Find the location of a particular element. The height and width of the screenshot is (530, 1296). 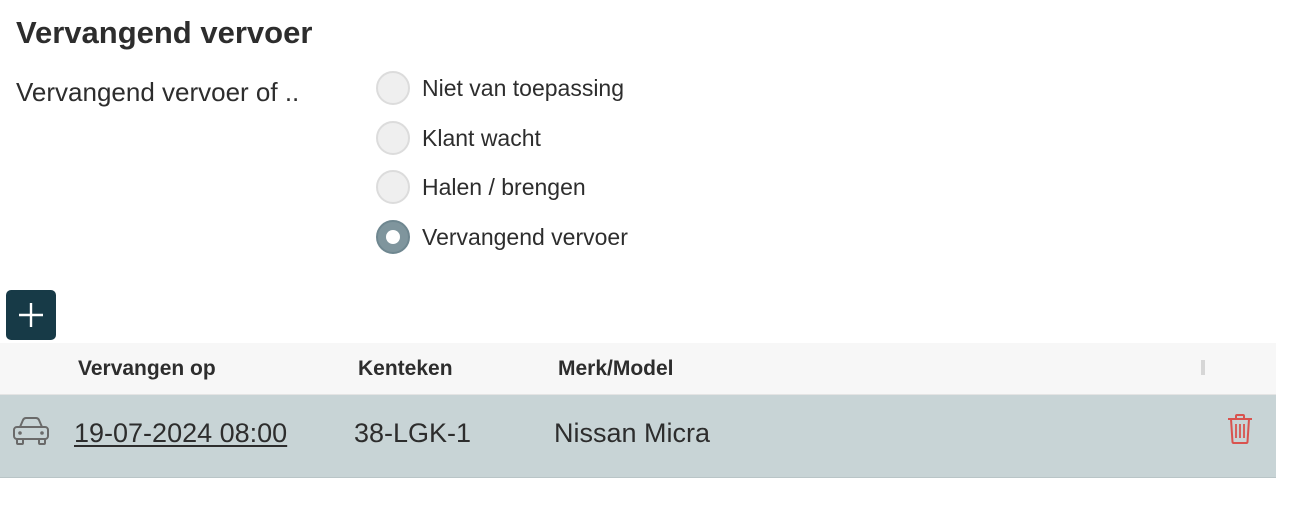

column-header-vervangen-op: Vervangen op is located at coordinates (147, 369).